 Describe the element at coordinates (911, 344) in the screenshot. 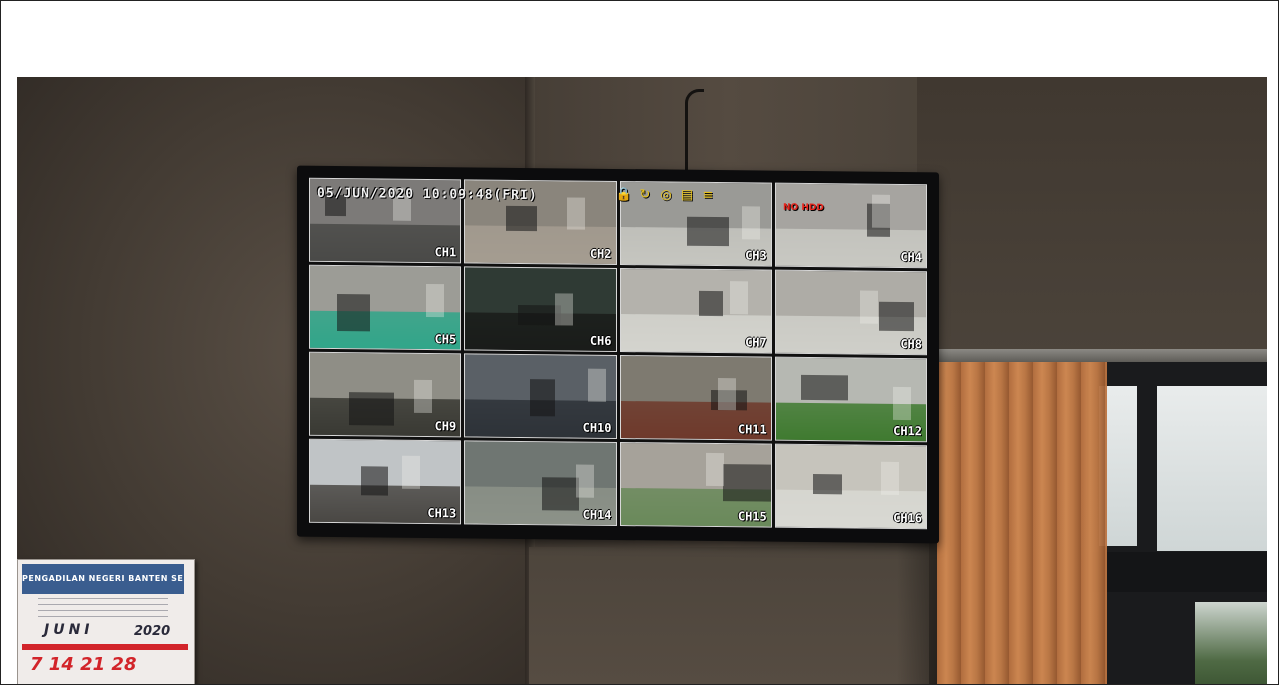

I see `camera-label: CH8` at that location.